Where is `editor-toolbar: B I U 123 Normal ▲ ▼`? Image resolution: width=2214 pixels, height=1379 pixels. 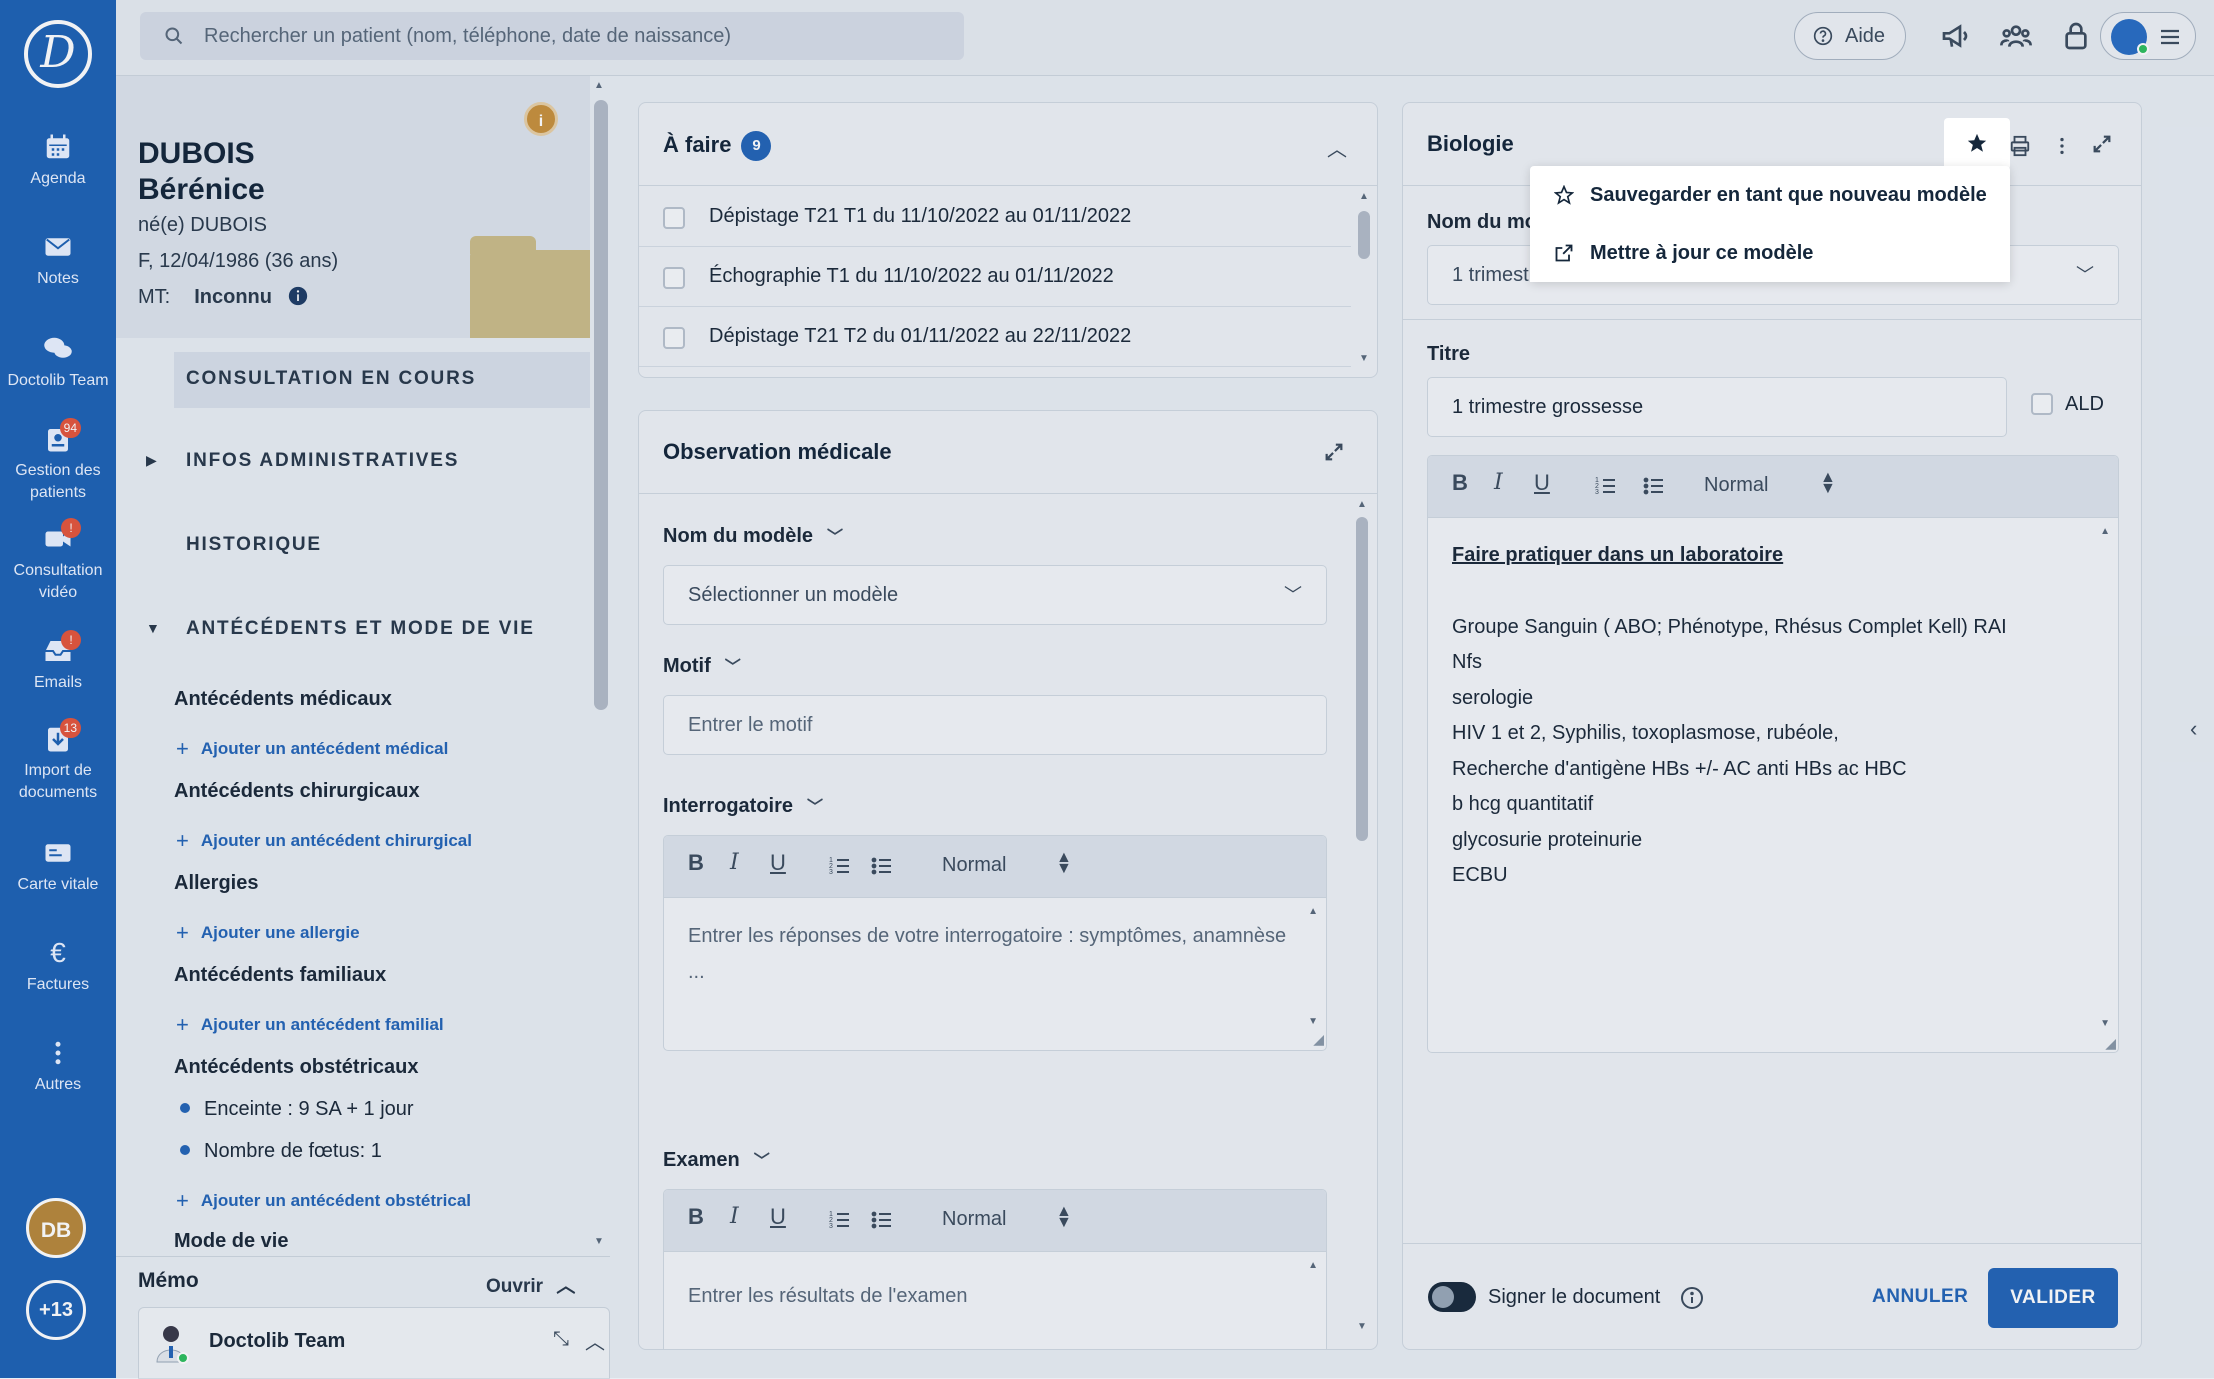 editor-toolbar: B I U 123 Normal ▲ ▼ is located at coordinates (1773, 487).